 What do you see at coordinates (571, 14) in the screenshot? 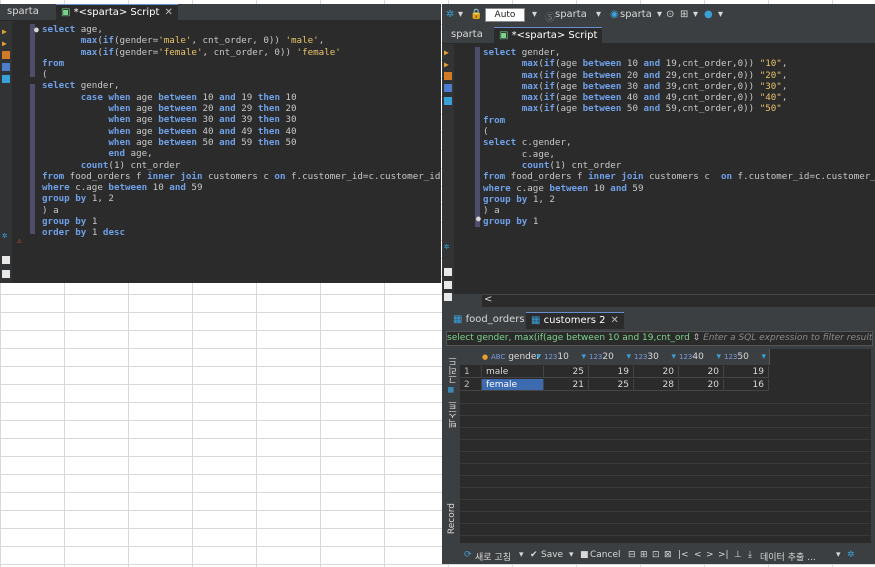
I see `datasource-select: sparta` at bounding box center [571, 14].